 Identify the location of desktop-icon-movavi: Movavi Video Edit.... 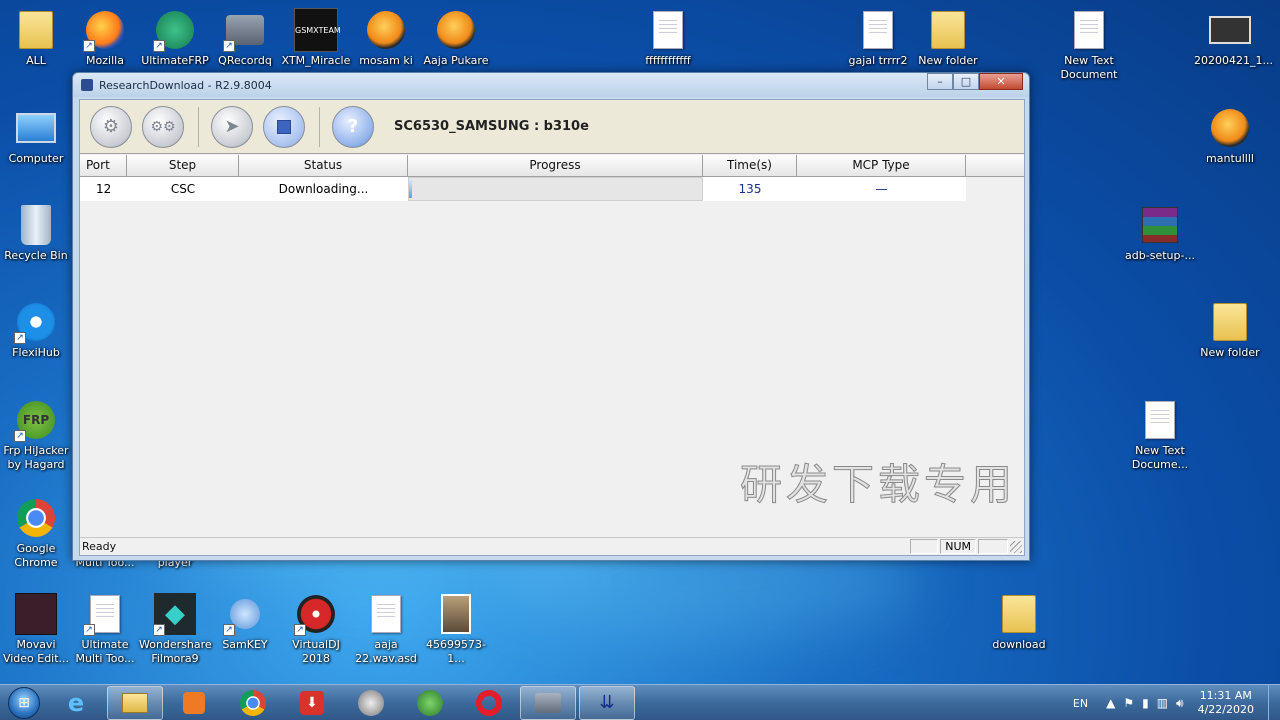
(36, 629).